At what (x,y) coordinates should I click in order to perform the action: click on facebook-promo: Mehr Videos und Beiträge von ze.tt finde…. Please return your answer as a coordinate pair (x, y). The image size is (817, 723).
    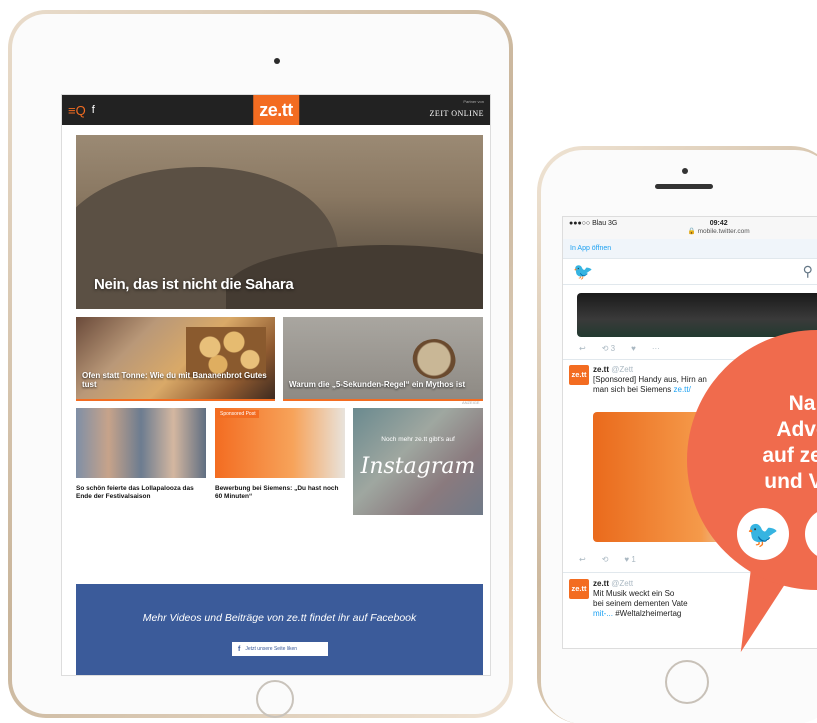
    Looking at the image, I should click on (279, 629).